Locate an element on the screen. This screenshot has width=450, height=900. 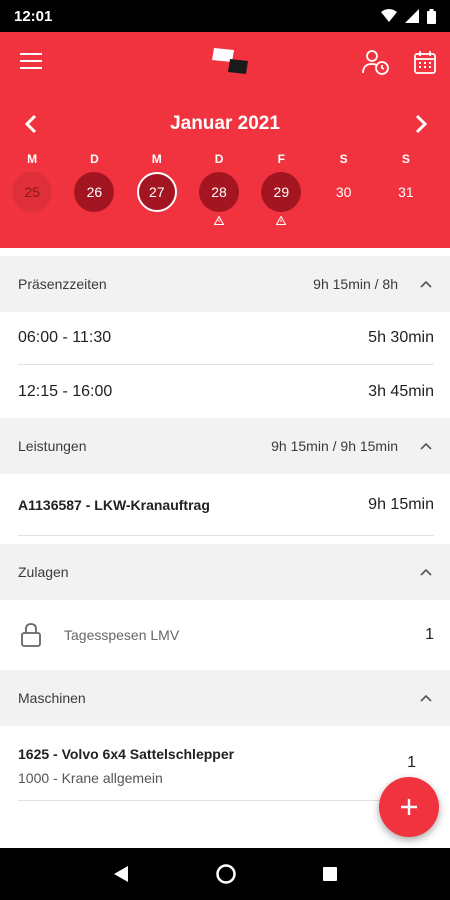
day-button: 26 is located at coordinates (94, 192).